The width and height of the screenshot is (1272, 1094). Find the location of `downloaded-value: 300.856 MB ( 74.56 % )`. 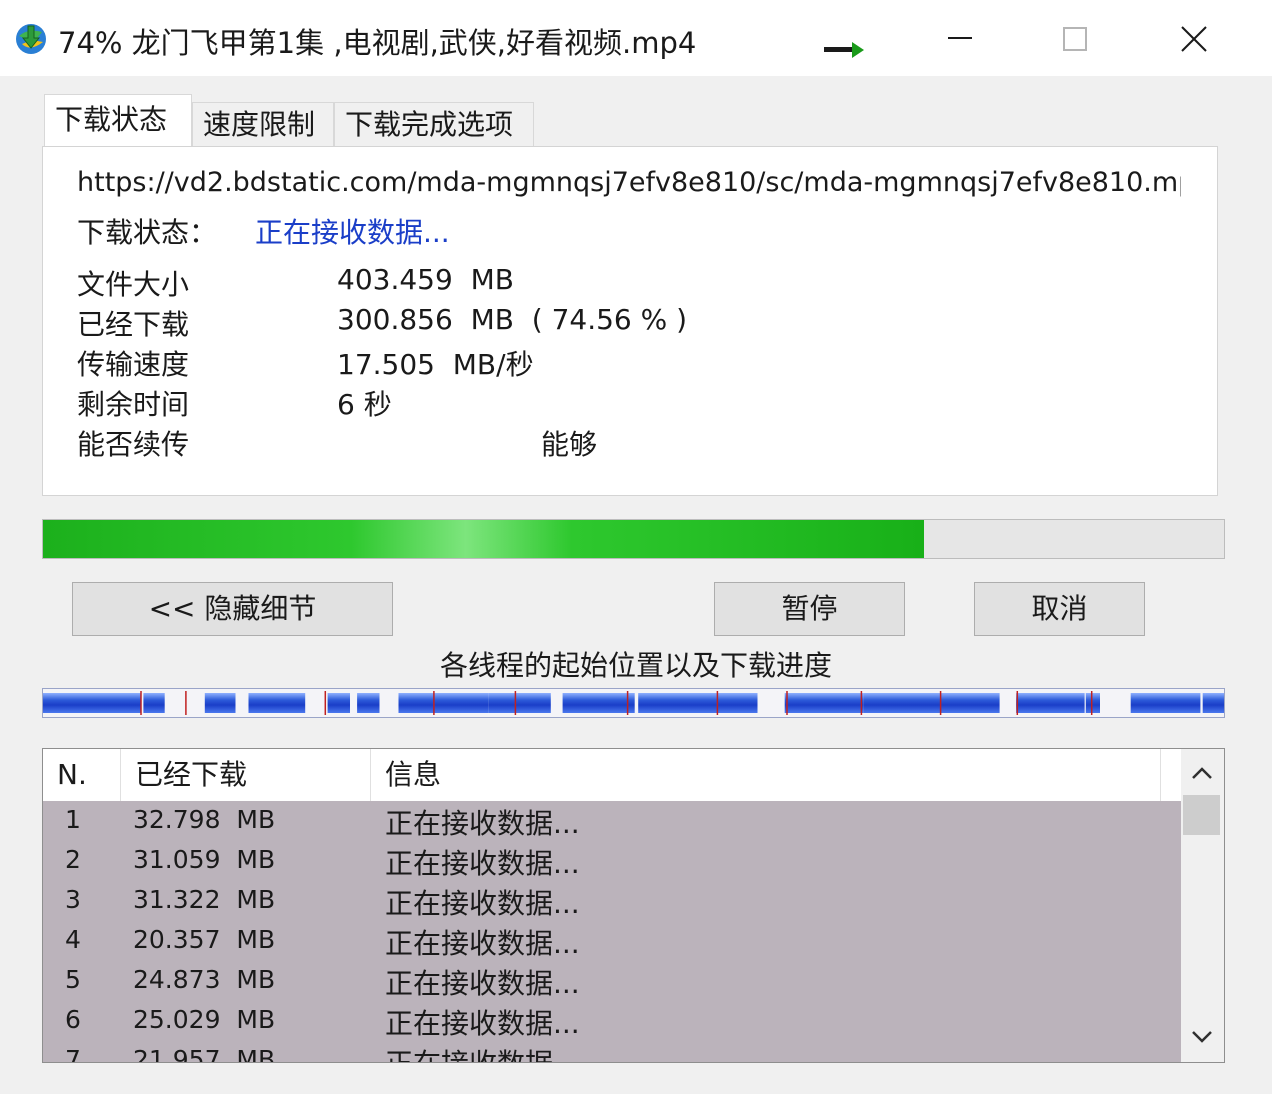

downloaded-value: 300.856 MB ( 74.56 % ) is located at coordinates (512, 319).